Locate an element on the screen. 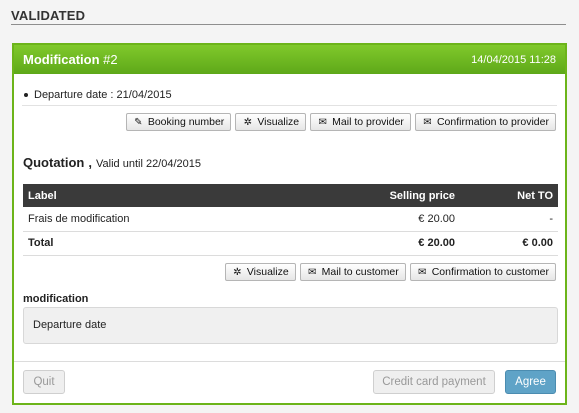  confirmation-to-provider-button: ✉ Confirmation to provider is located at coordinates (485, 122).